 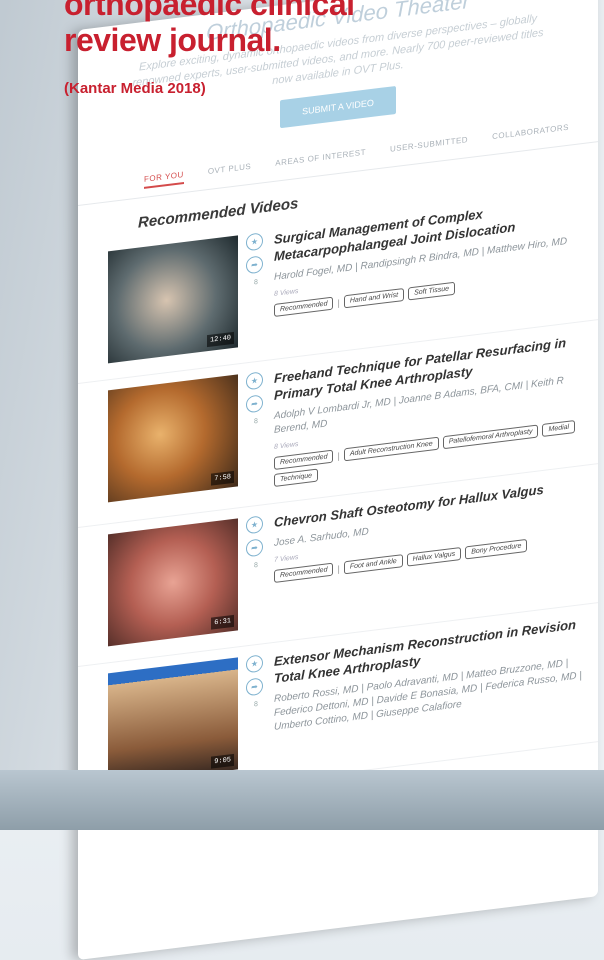 I want to click on video-thumbnail: 12:40, so click(x=173, y=299).